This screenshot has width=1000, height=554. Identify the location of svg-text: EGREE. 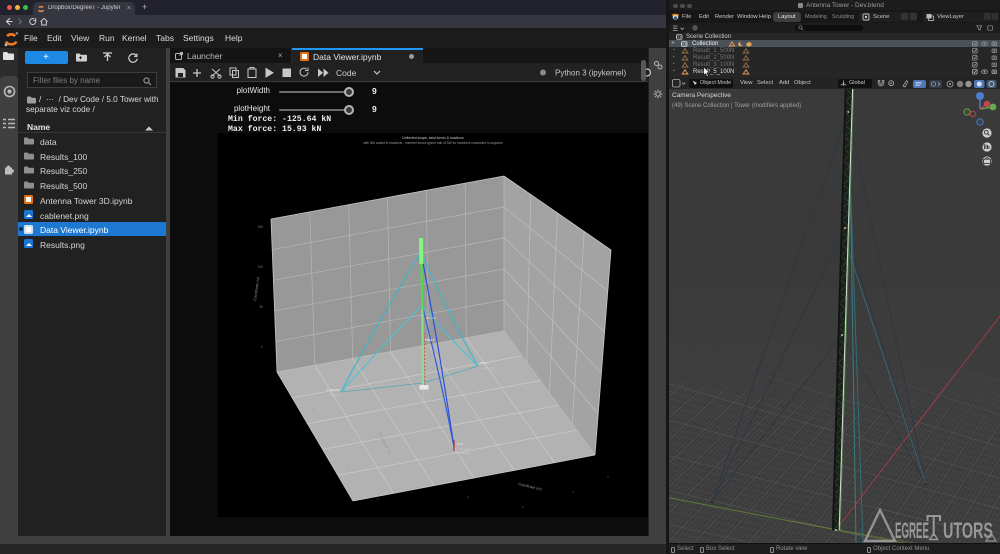
(912, 530).